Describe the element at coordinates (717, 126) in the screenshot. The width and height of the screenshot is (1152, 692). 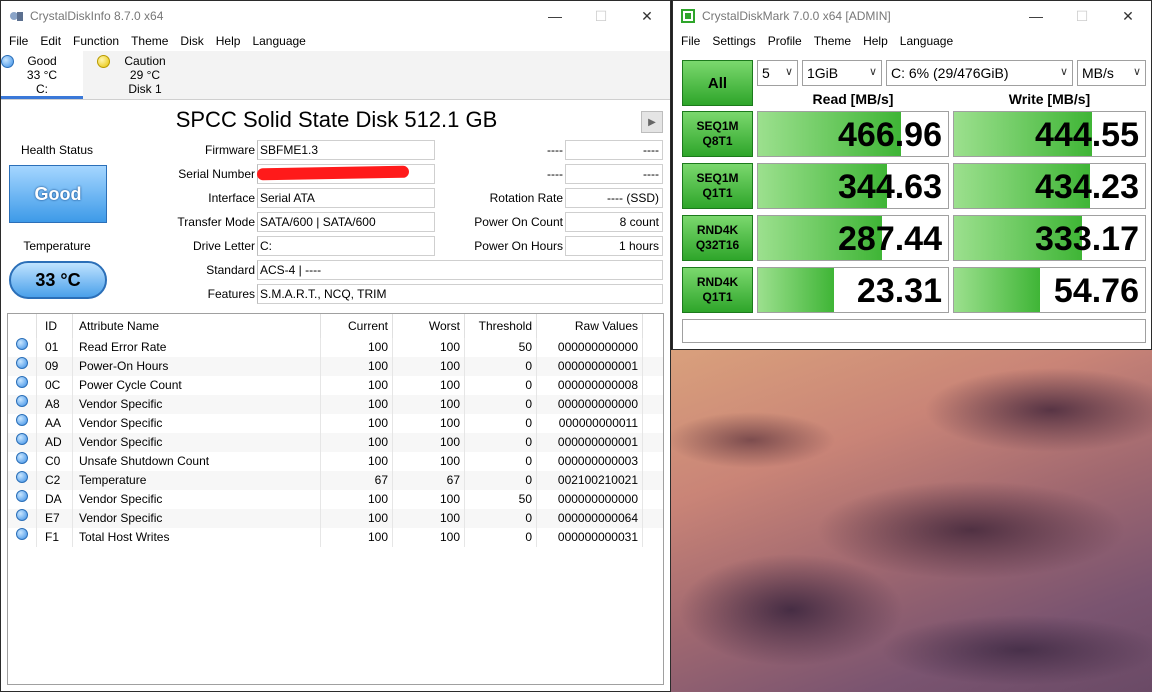
I see `test-name: SEQ1M` at that location.